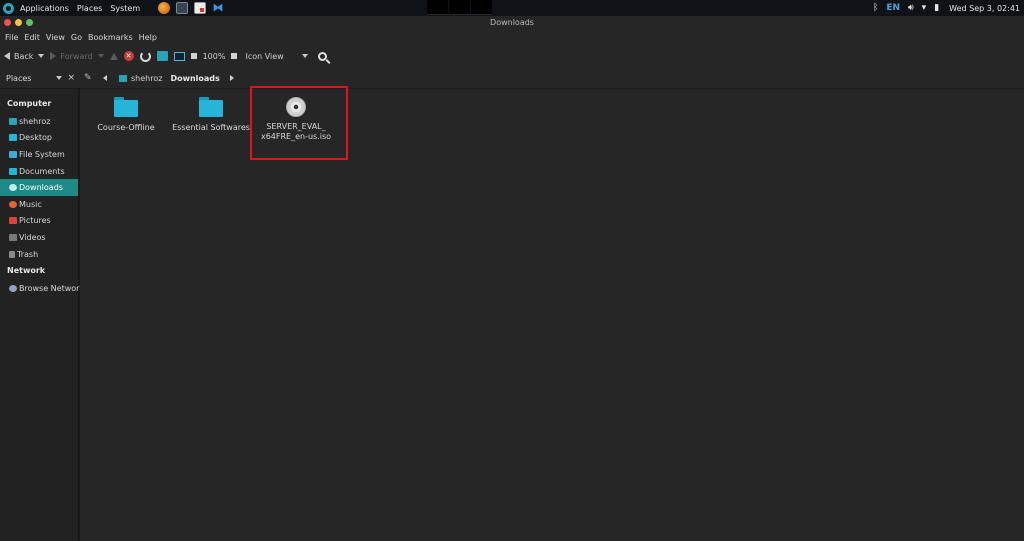 Image resolution: width=1024 pixels, height=541 pixels. What do you see at coordinates (39, 171) in the screenshot?
I see `sidebar-item-documents: Documents` at bounding box center [39, 171].